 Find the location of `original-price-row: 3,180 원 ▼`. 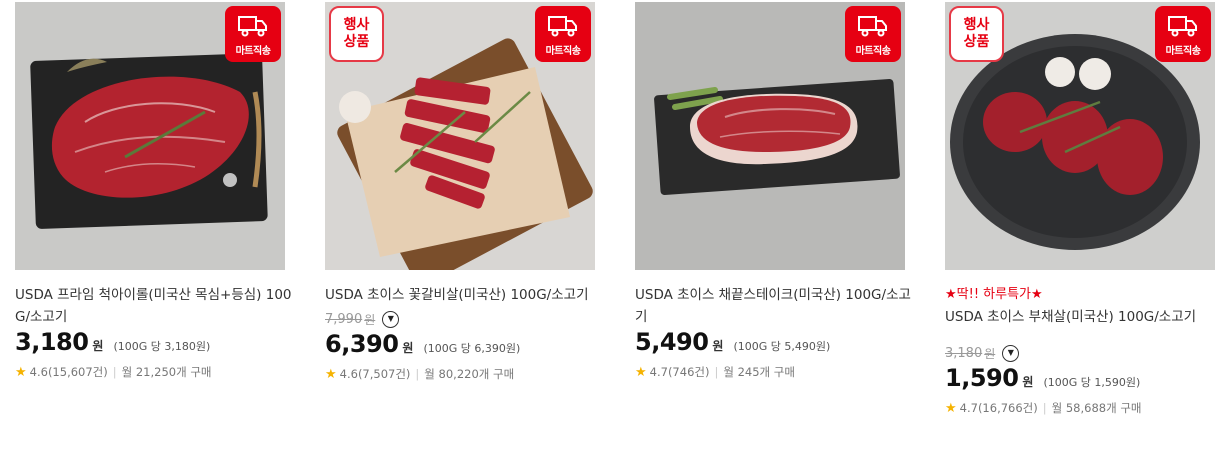

original-price-row: 3,180 원 ▼ is located at coordinates (1085, 353).